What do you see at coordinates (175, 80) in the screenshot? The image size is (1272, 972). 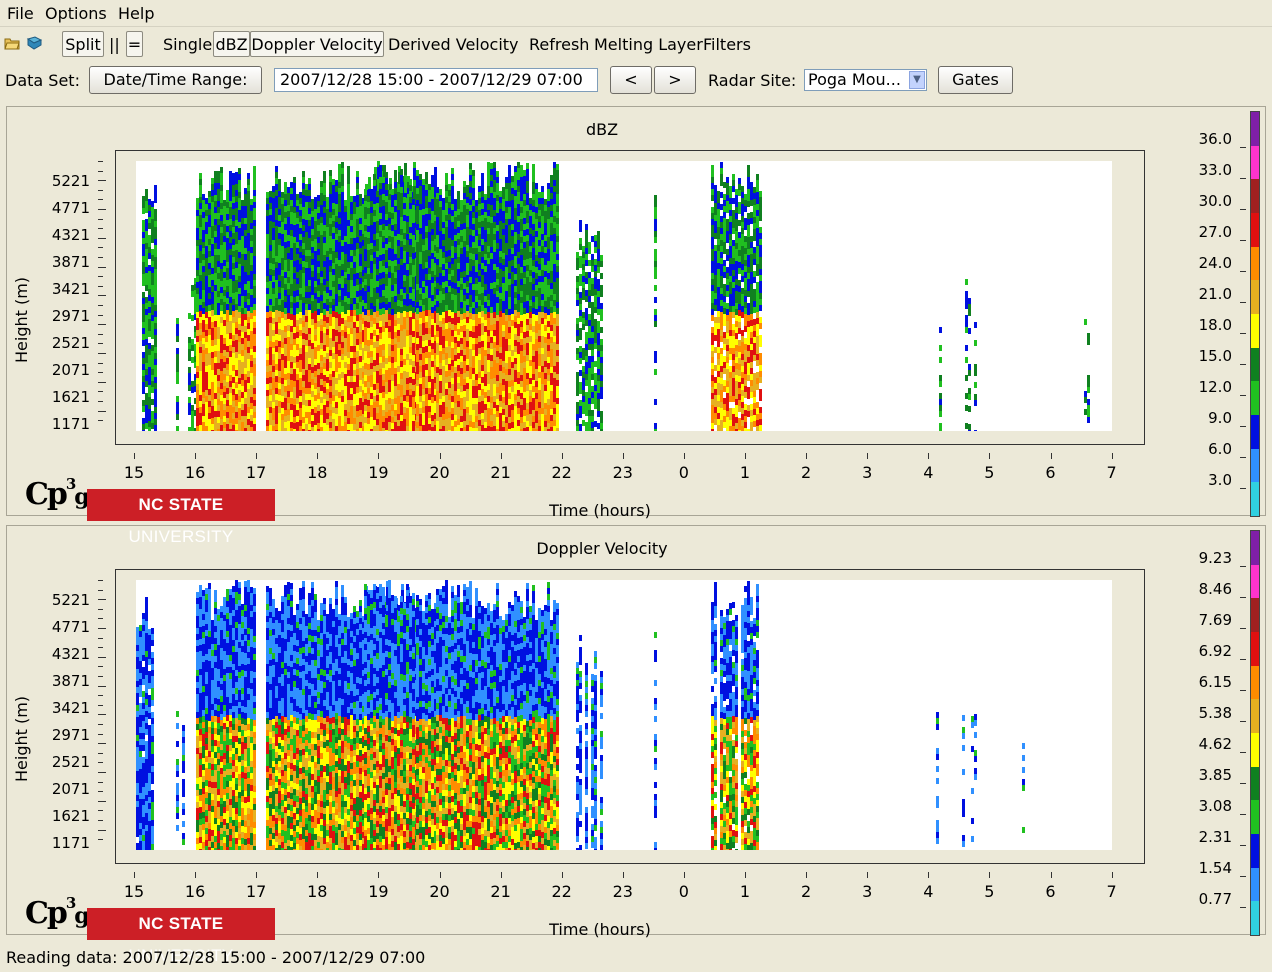 I see `date-time-range-button: Date/Time Range:` at bounding box center [175, 80].